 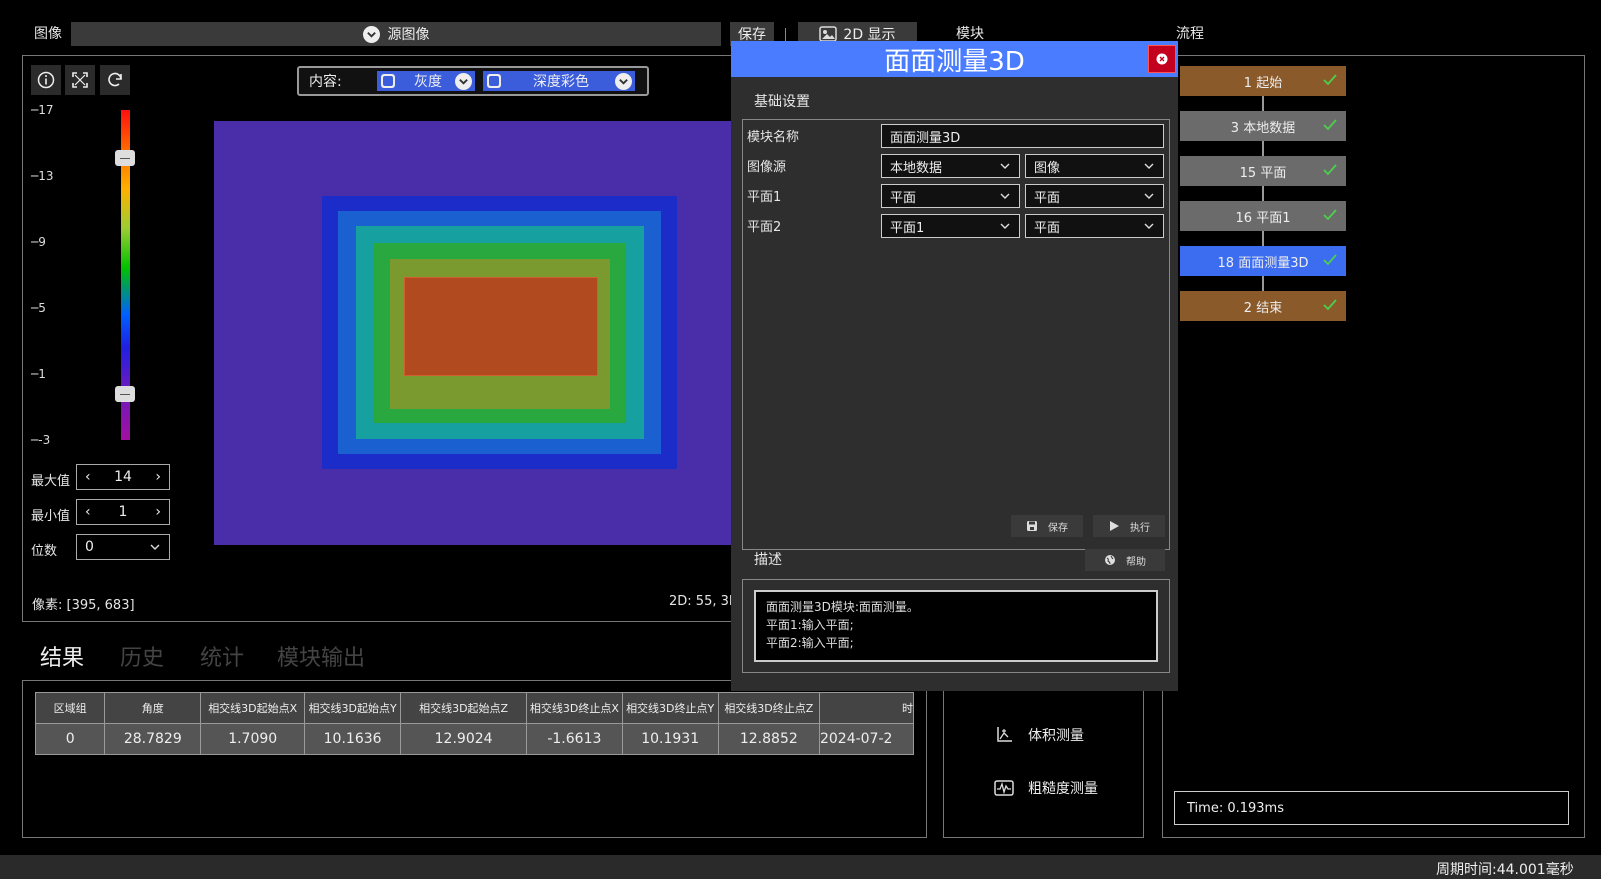 What do you see at coordinates (1263, 171) in the screenshot?
I see `flow-node-plane: 15 平面` at bounding box center [1263, 171].